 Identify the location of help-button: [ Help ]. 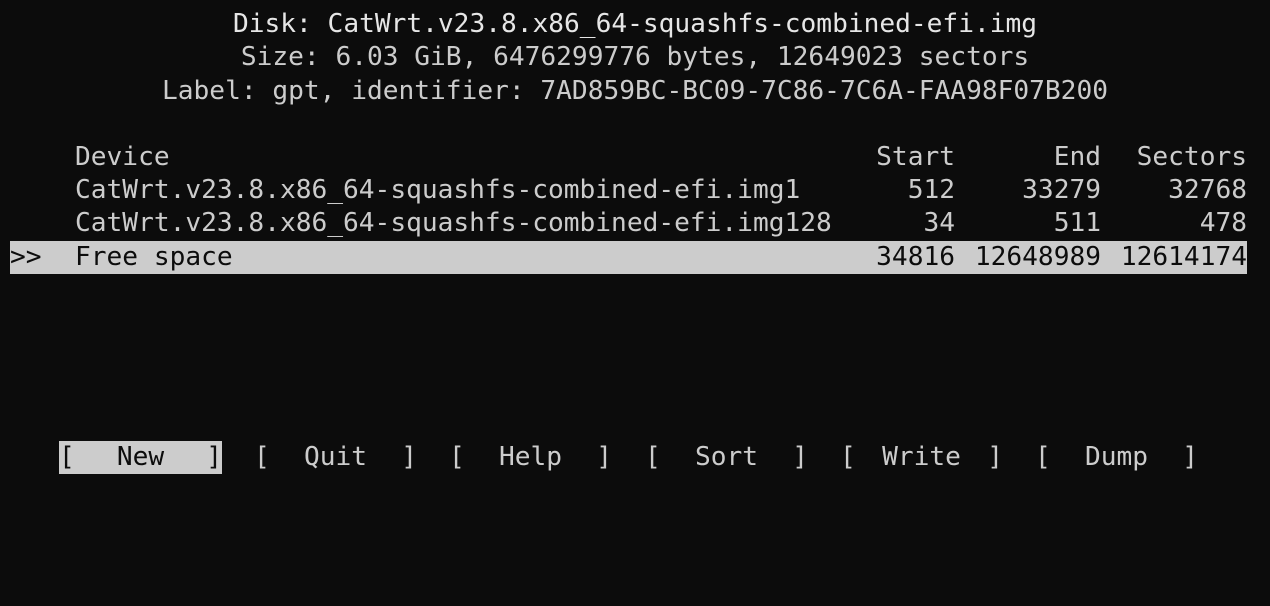
(530, 457).